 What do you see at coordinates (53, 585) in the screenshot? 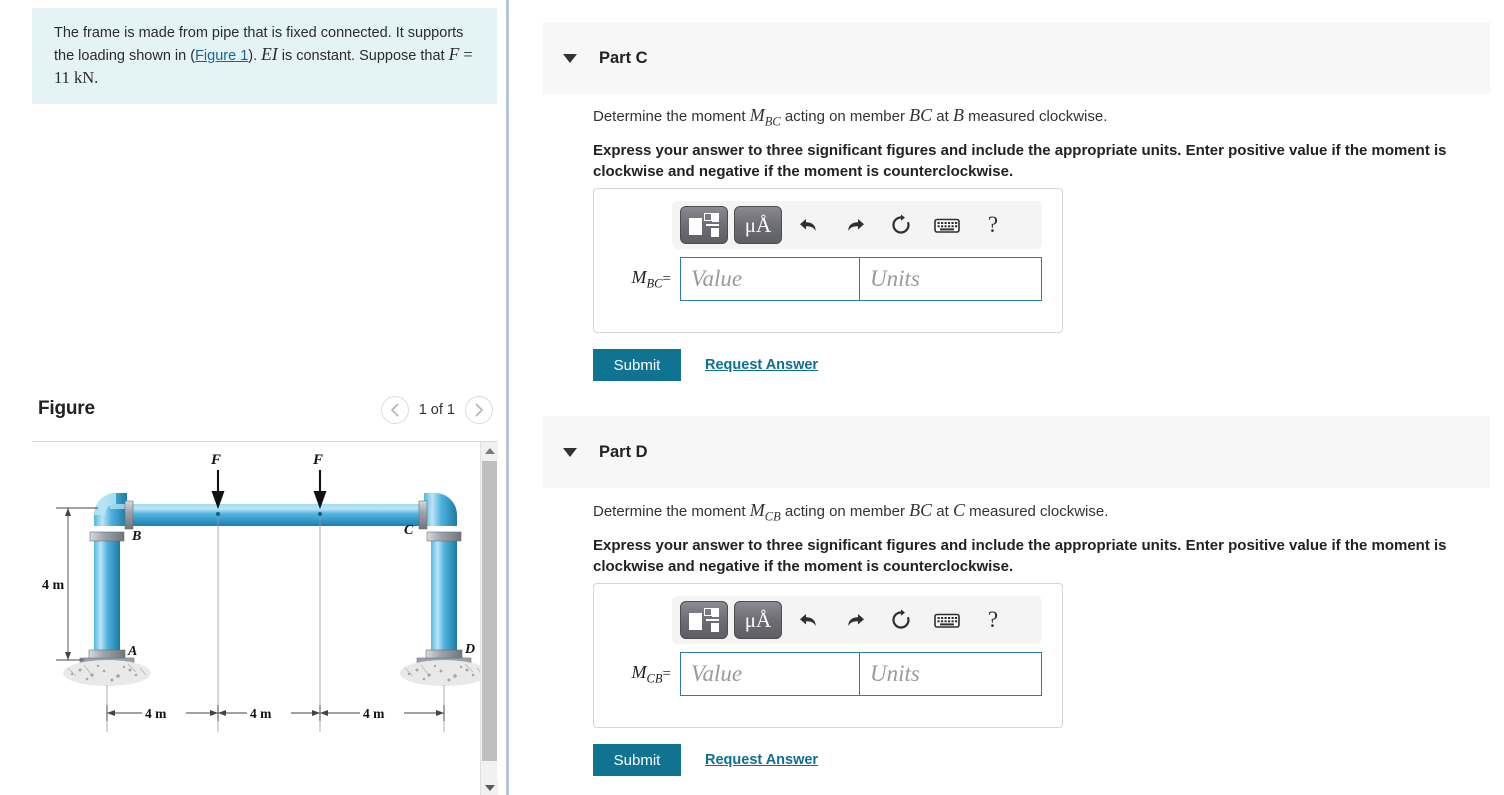
I see `height-dimension-label: 4 m` at bounding box center [53, 585].